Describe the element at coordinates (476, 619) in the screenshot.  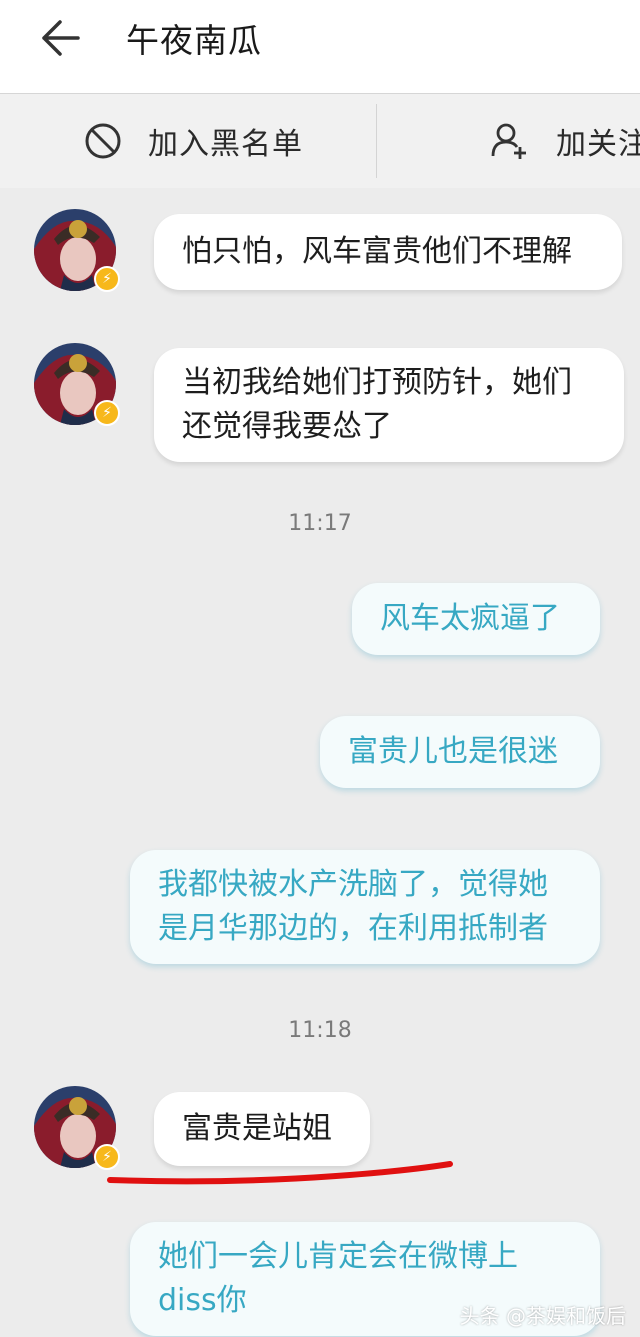
I see `message-bubble-outgoing: 风车太疯逼了` at that location.